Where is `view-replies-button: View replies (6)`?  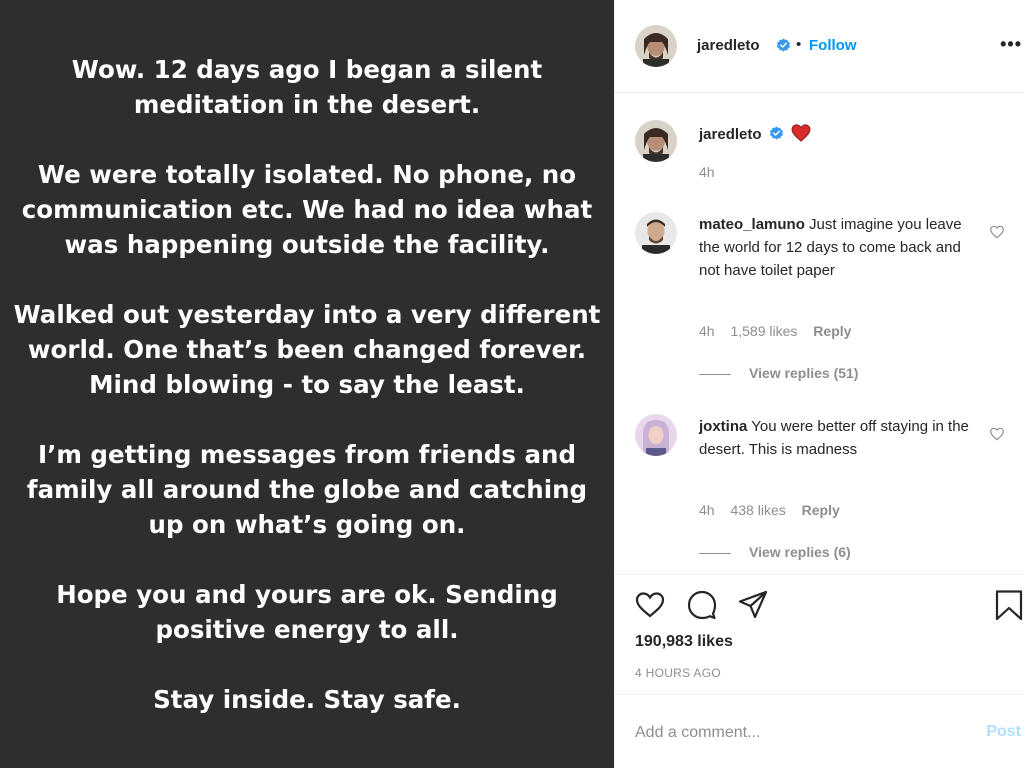 view-replies-button: View replies (6) is located at coordinates (775, 552).